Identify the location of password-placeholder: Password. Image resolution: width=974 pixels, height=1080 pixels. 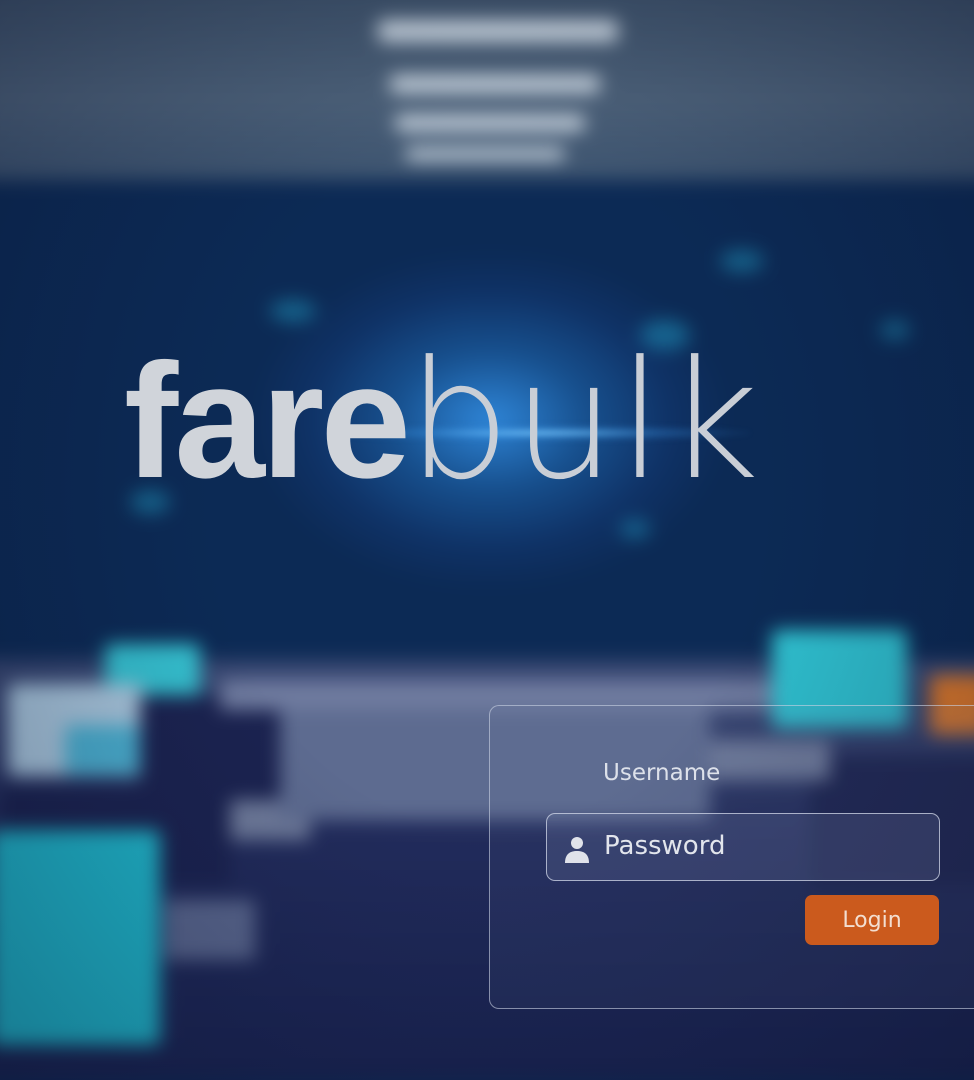
(665, 846).